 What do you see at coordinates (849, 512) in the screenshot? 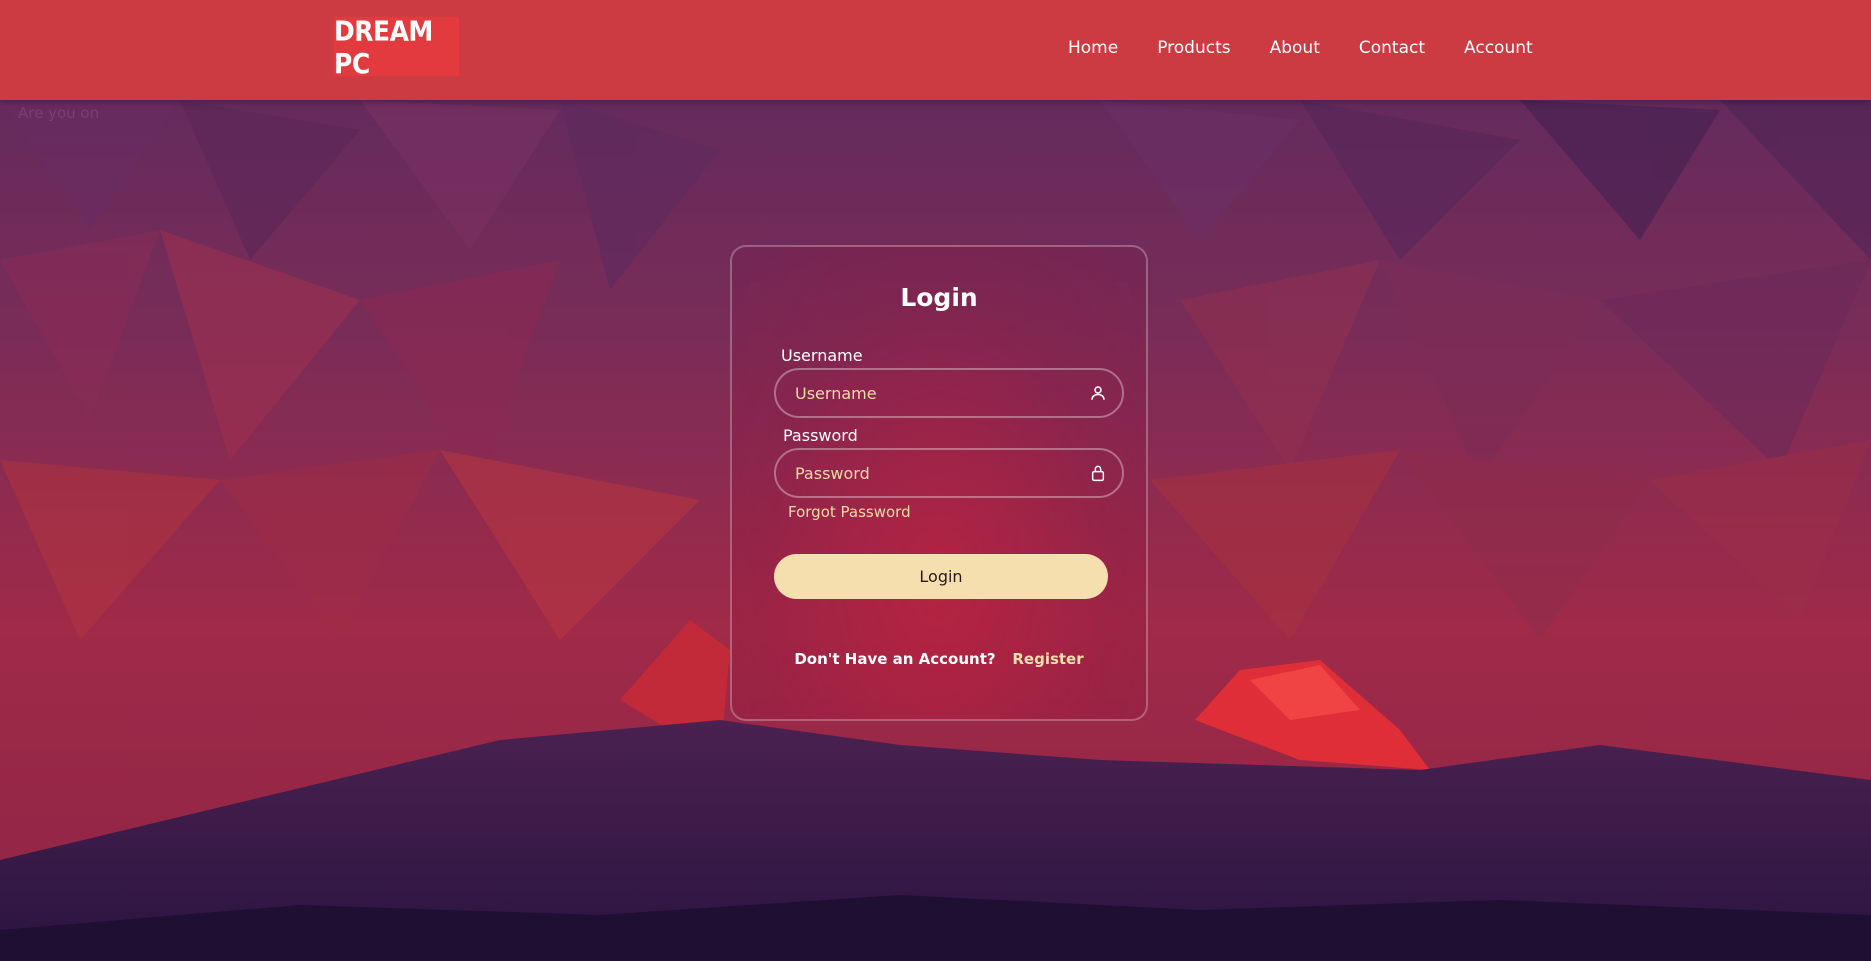
I see `forgot-password-link: Forgot Password` at bounding box center [849, 512].